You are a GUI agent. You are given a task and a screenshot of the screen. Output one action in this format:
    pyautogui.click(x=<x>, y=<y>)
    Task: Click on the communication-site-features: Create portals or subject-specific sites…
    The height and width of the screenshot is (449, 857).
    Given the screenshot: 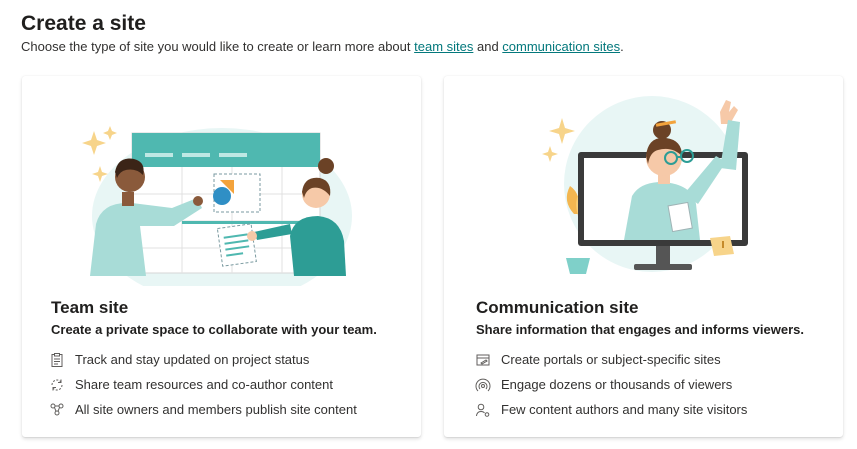 What is the action you would take?
    pyautogui.click(x=611, y=384)
    